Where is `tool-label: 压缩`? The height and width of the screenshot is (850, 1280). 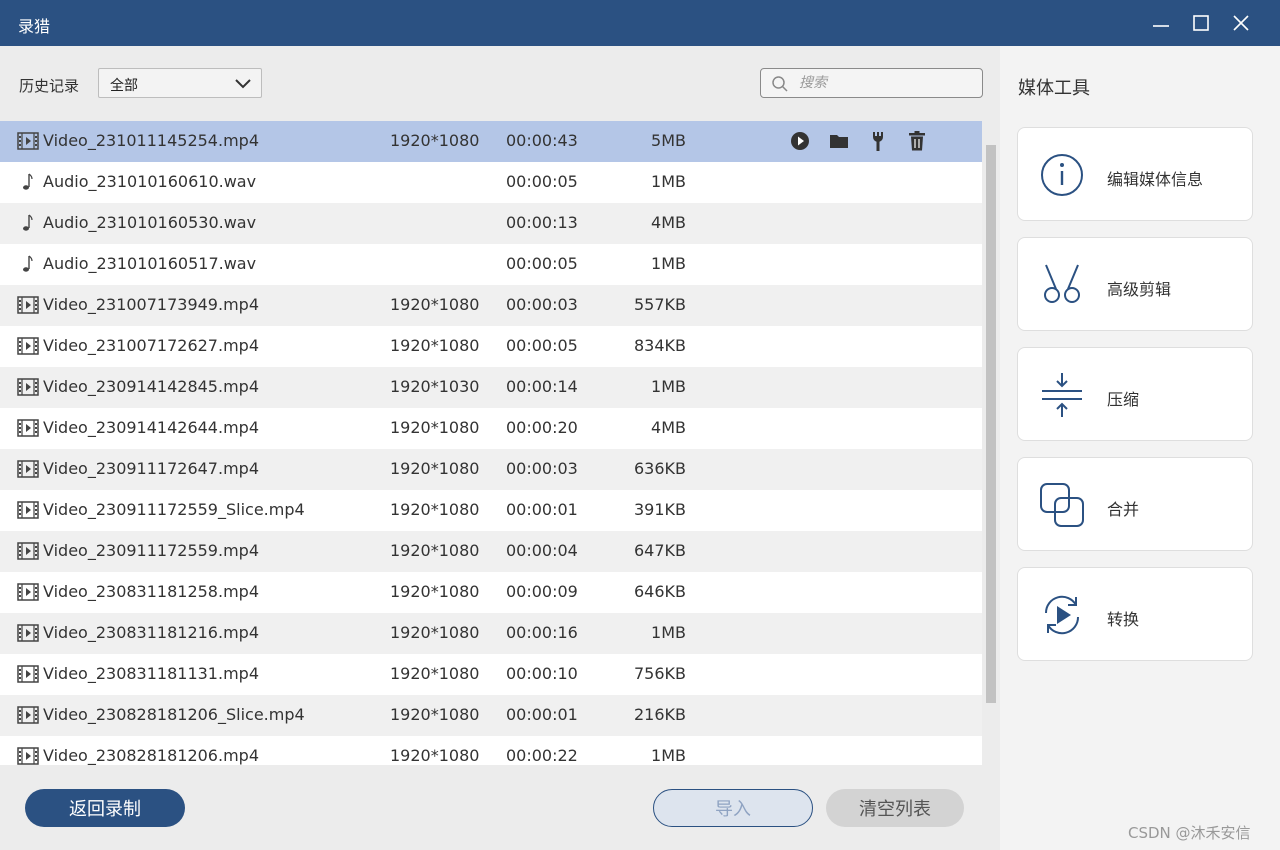 tool-label: 压缩 is located at coordinates (1123, 399).